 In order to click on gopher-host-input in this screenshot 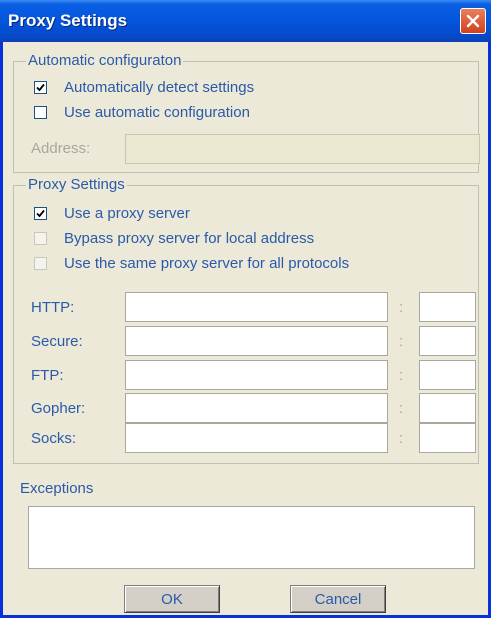, I will do `click(256, 408)`.